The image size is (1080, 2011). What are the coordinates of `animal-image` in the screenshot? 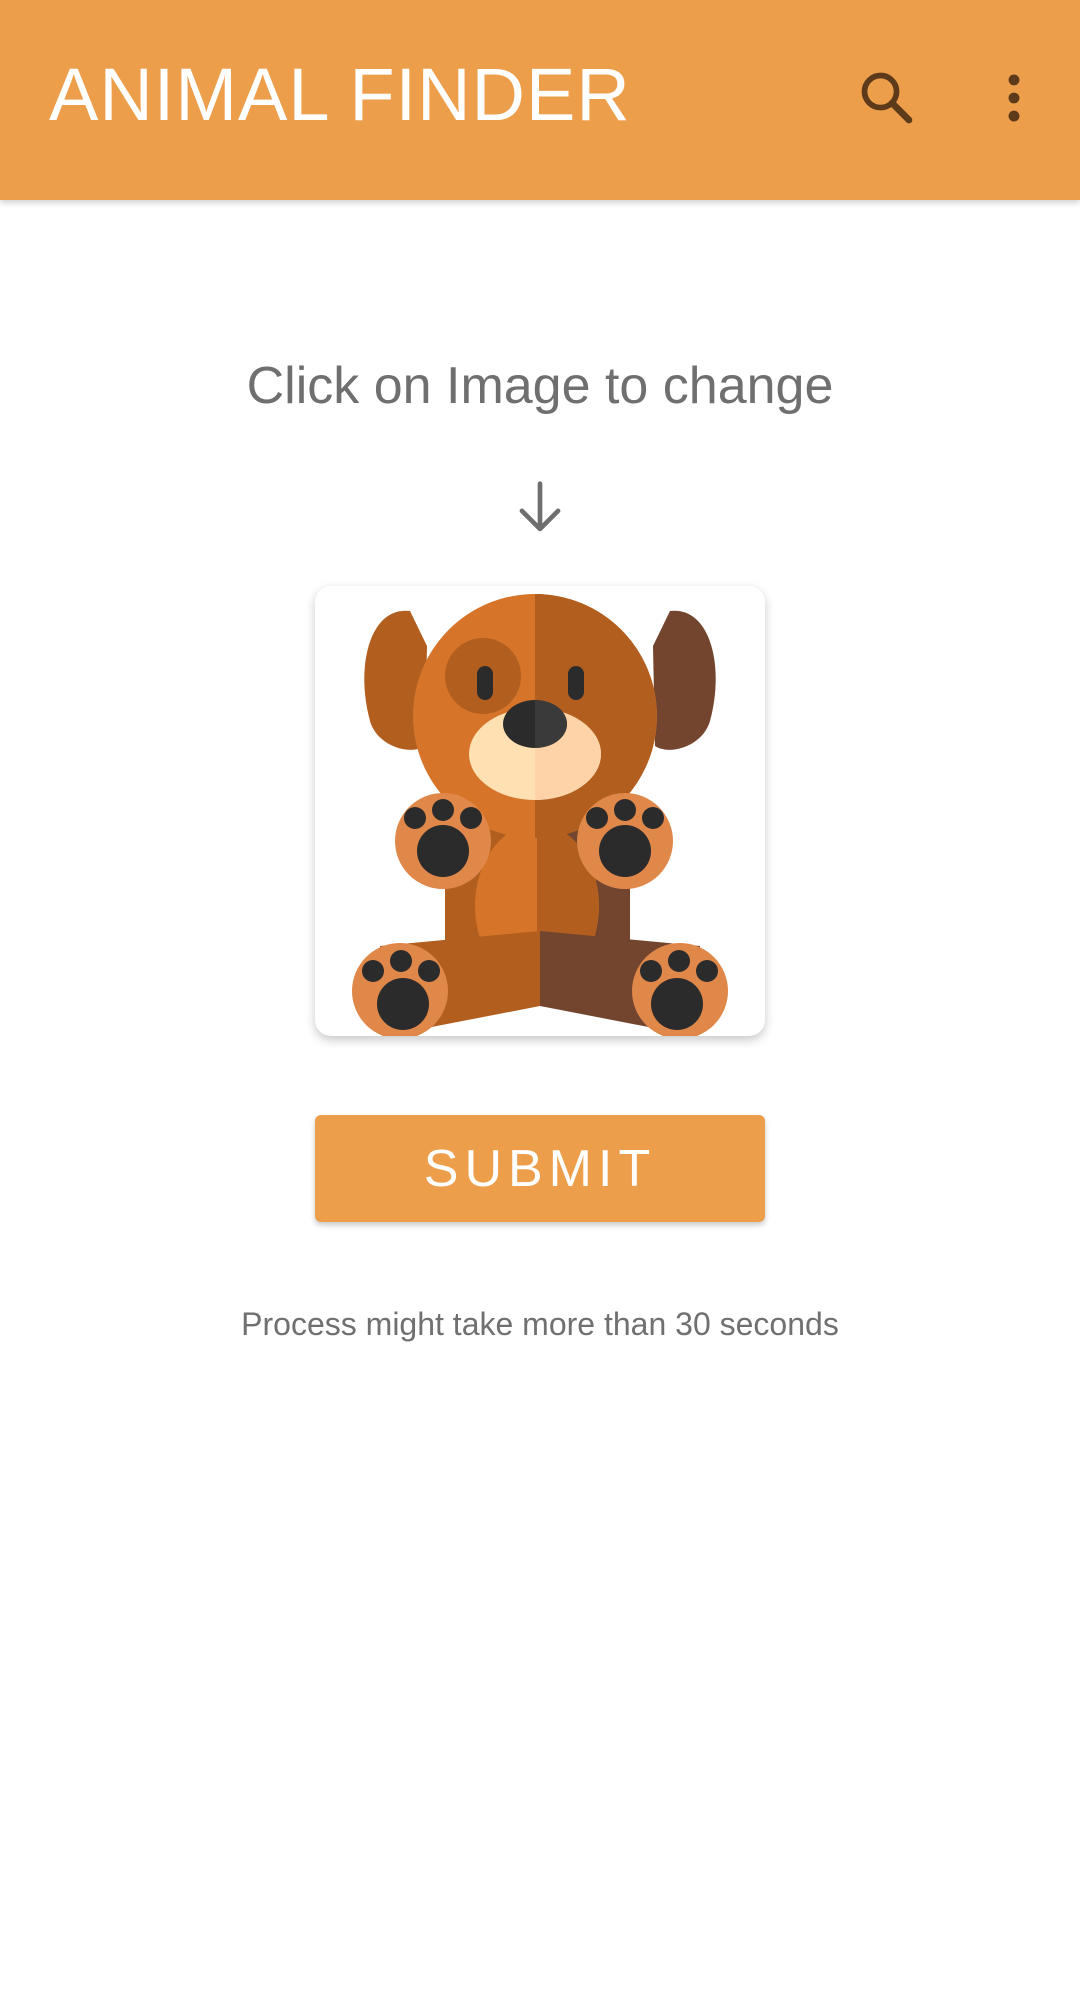 It's located at (540, 811).